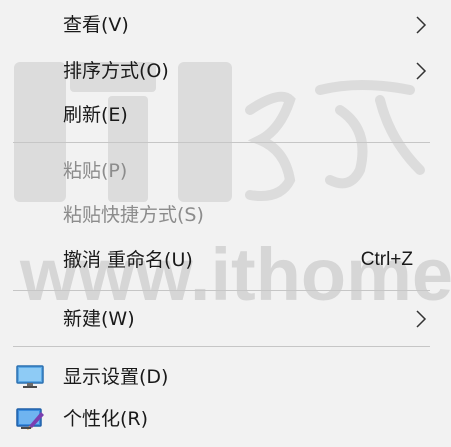 Image resolution: width=451 pixels, height=447 pixels. Describe the element at coordinates (116, 71) in the screenshot. I see `menu-item-label: 排序方式(O)` at that location.